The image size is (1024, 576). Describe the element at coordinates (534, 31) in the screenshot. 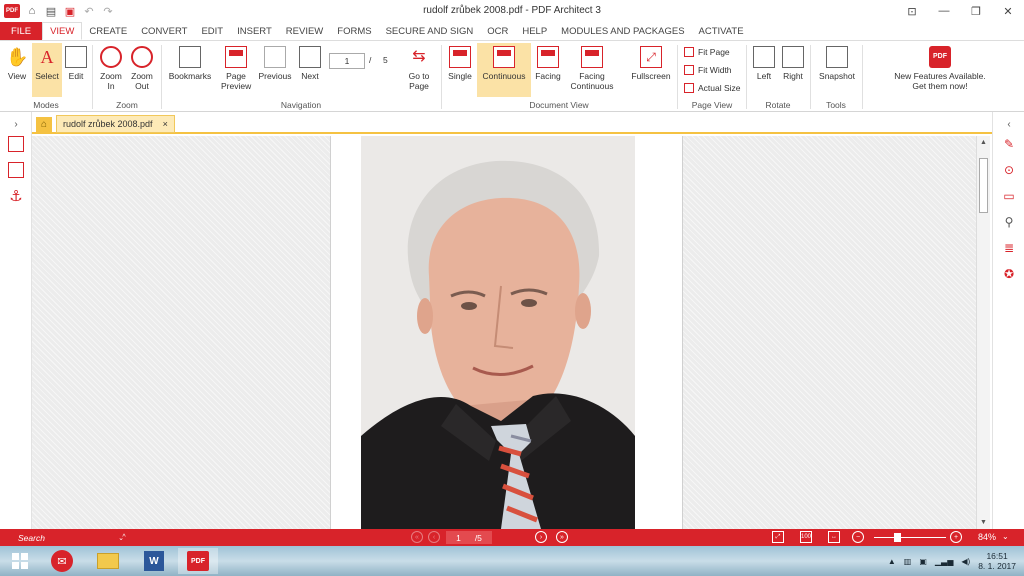

I see `tab-help: HELP` at that location.